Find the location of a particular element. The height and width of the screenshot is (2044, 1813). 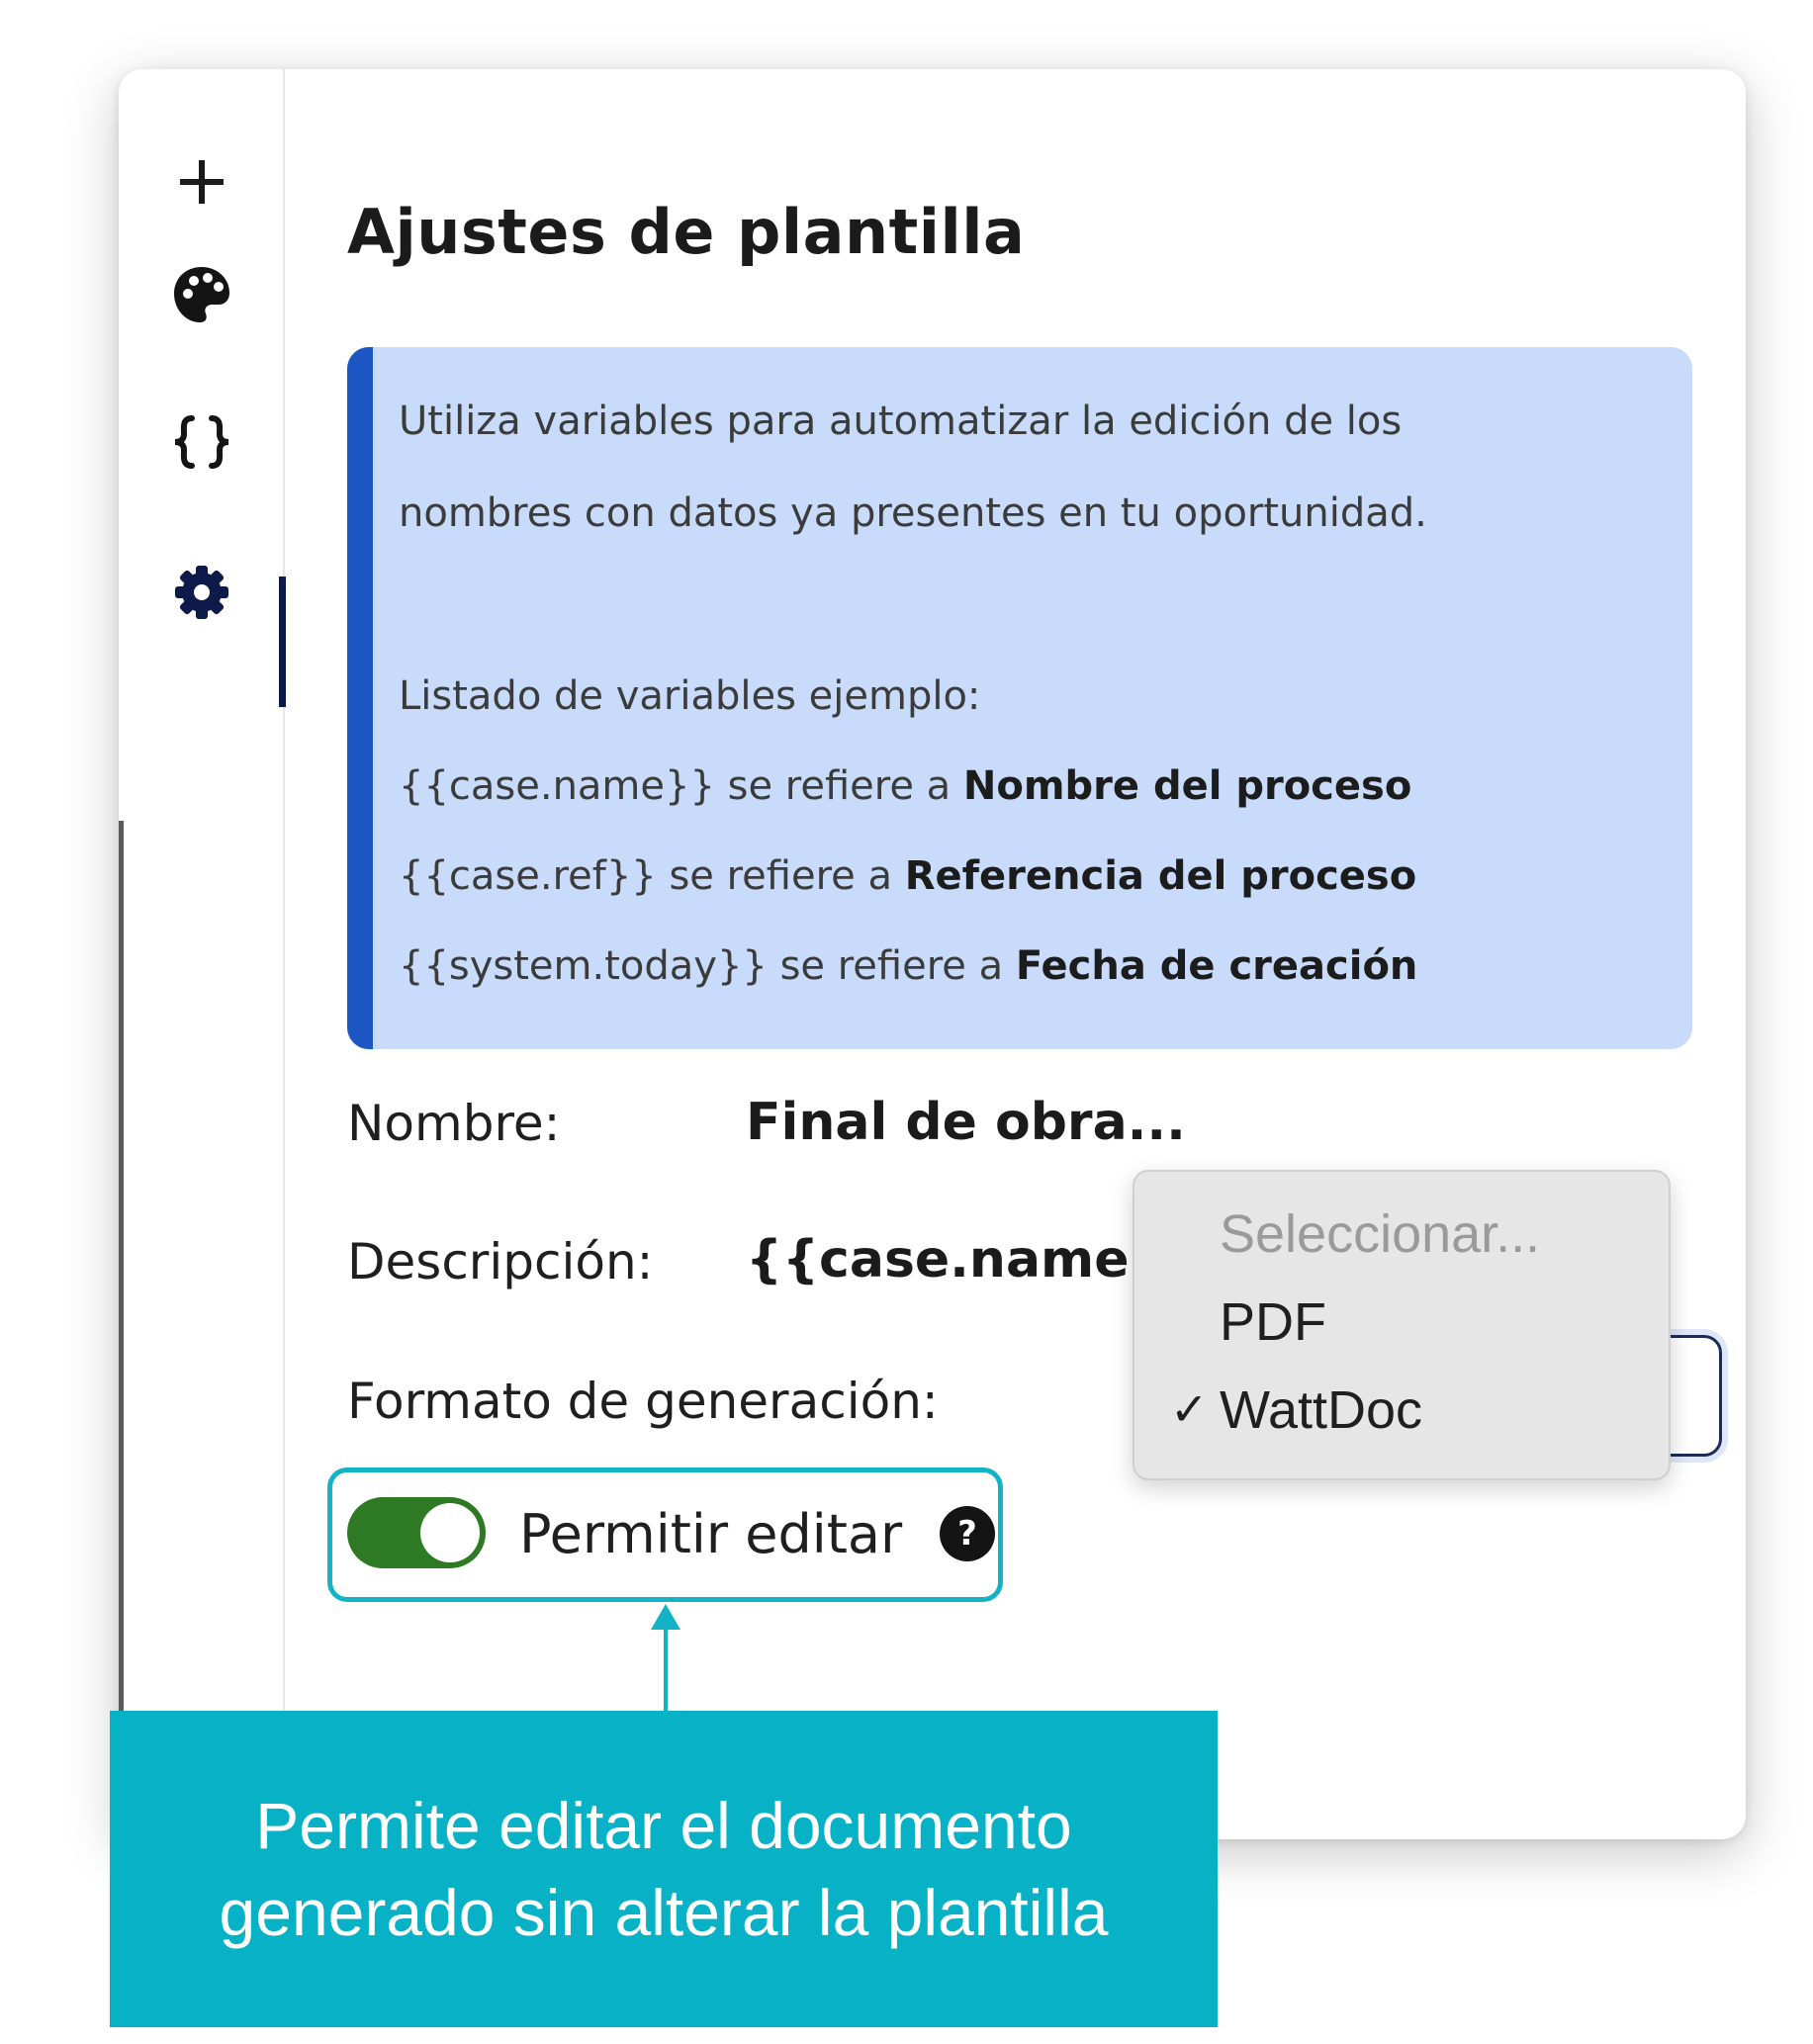

page-title: Ajustes de plantilla is located at coordinates (686, 232).